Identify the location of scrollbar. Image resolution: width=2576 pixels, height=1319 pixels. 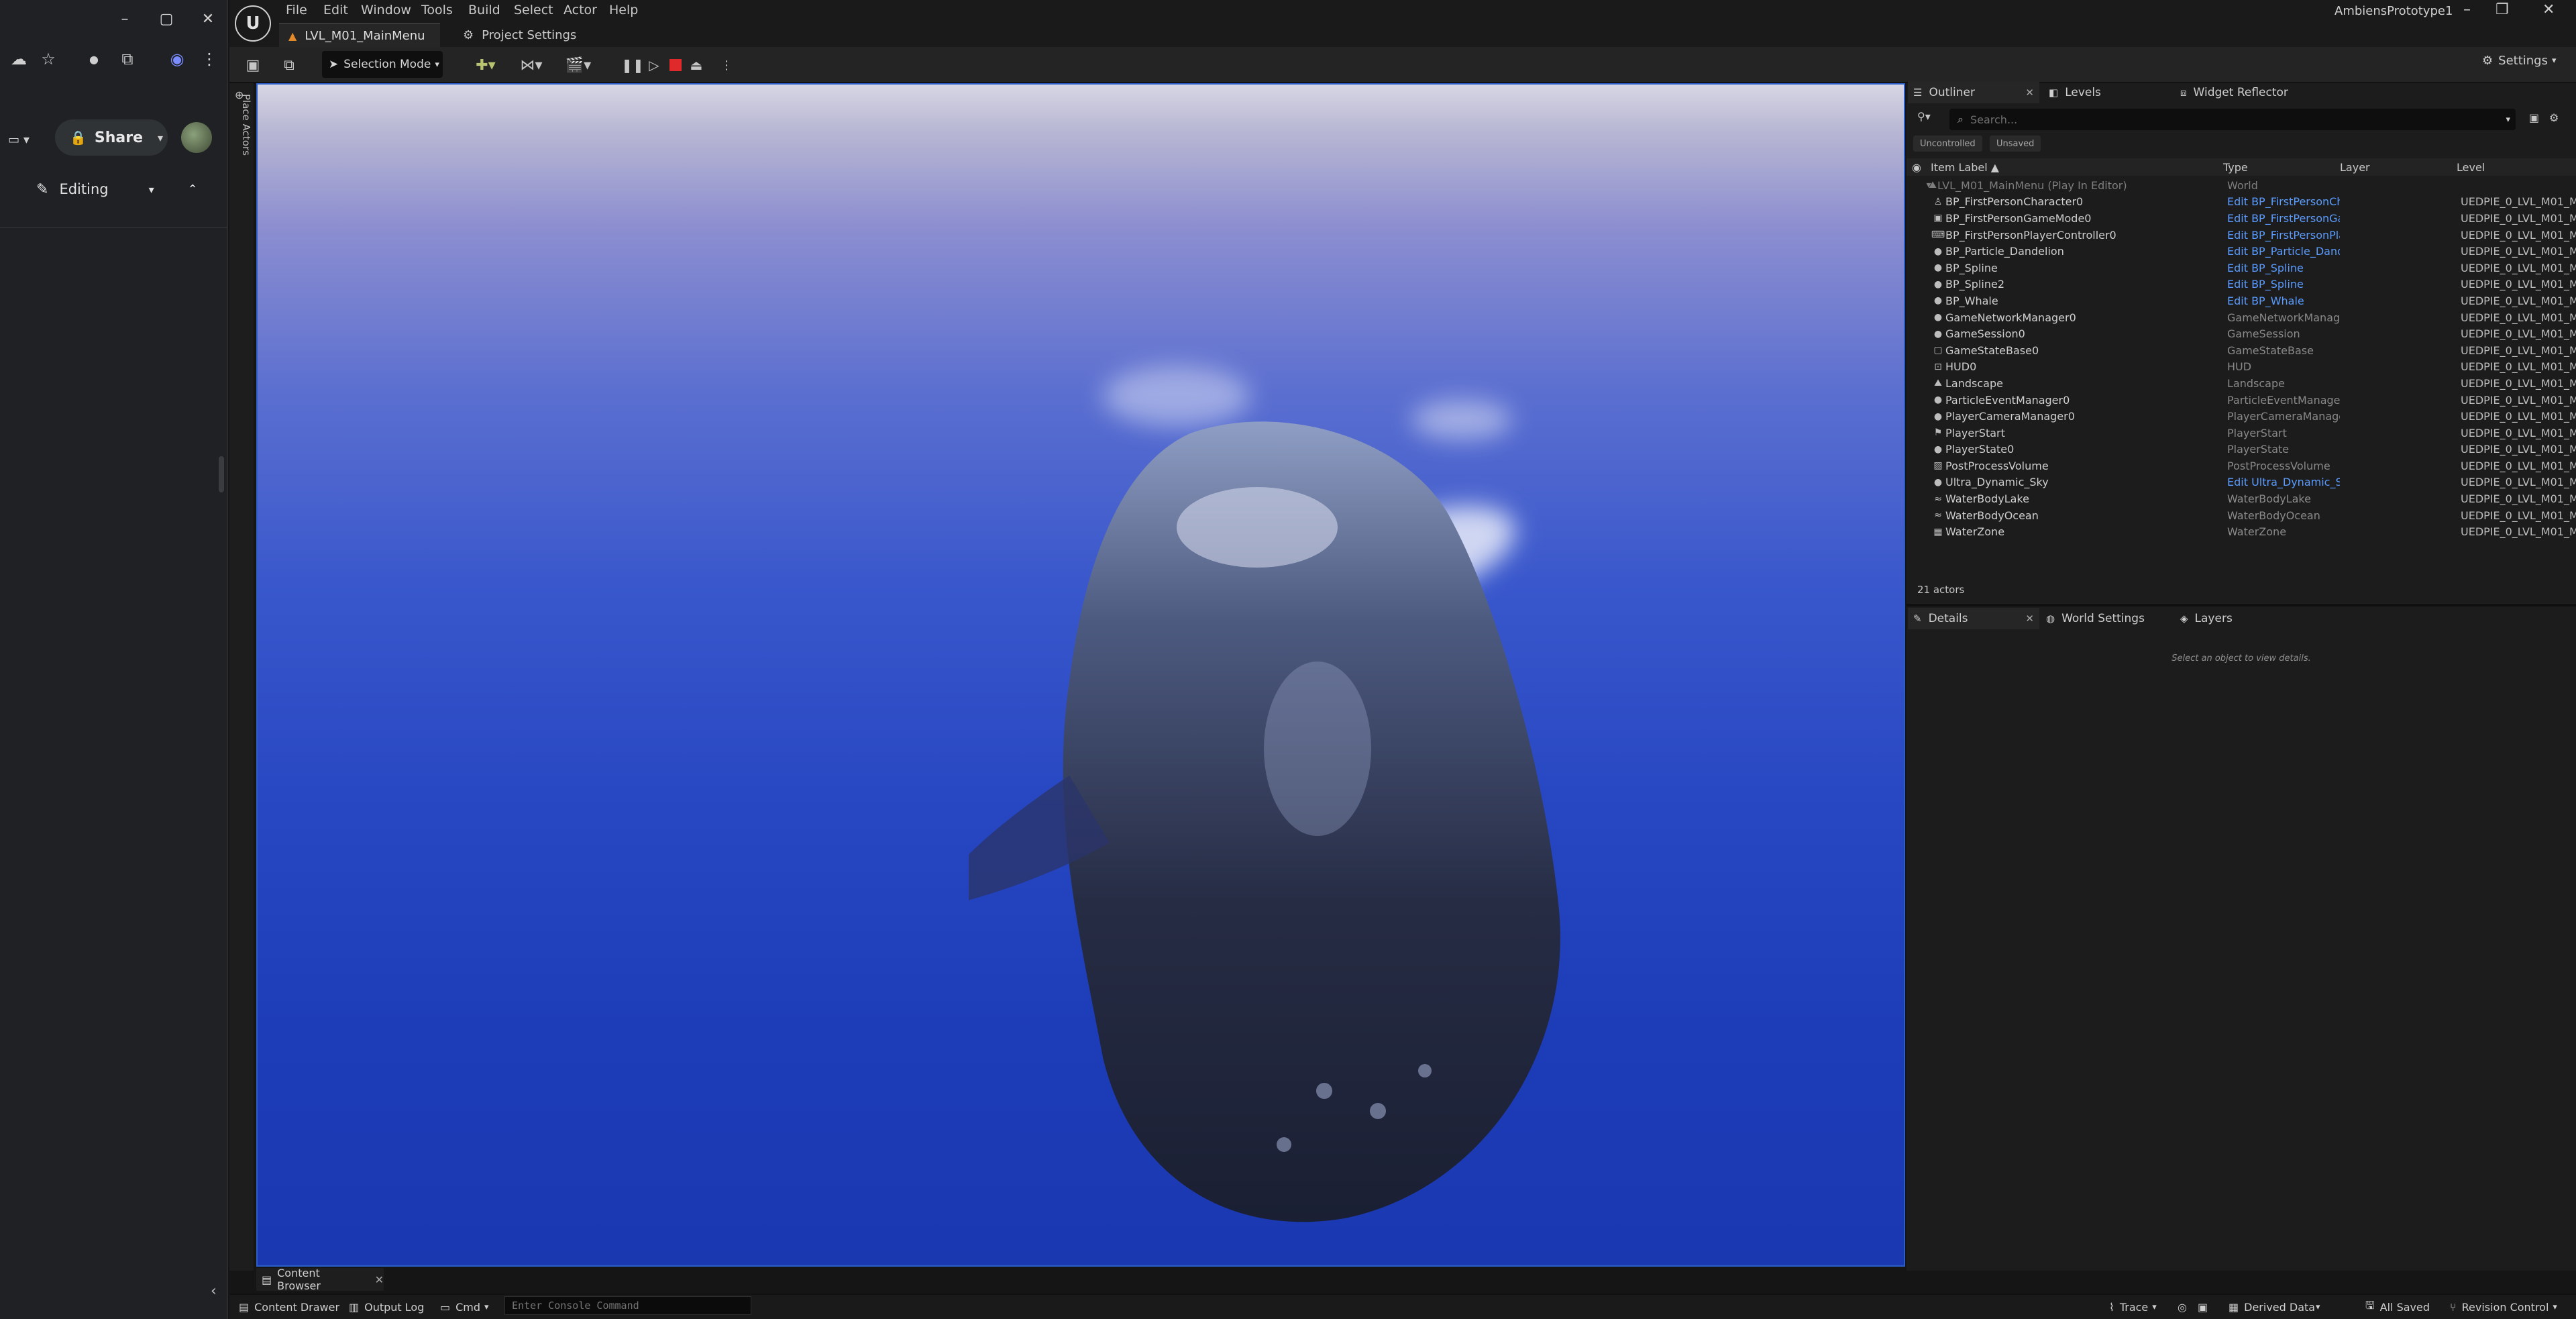
(221, 474).